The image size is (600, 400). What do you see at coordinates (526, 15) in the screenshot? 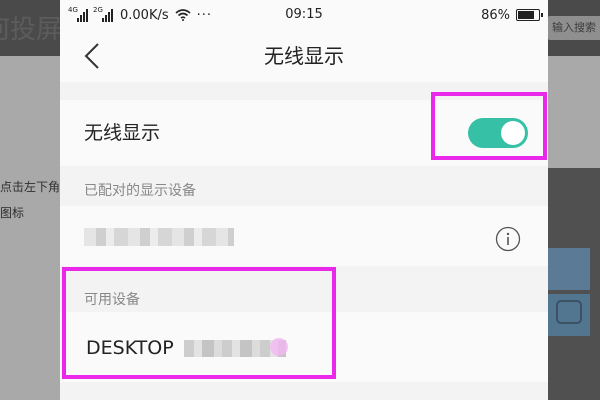
I see `battery-fill` at bounding box center [526, 15].